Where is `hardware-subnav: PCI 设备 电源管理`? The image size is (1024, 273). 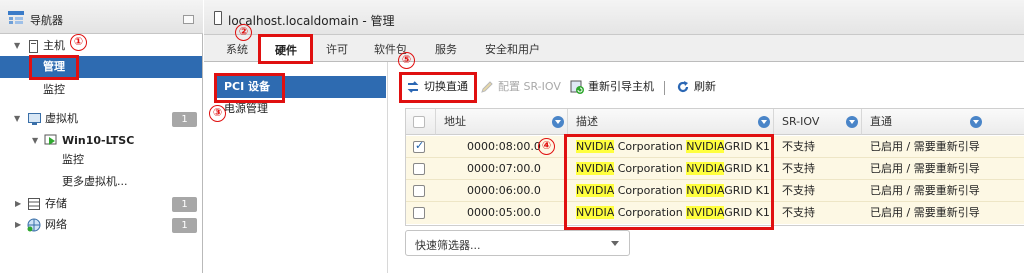 hardware-subnav: PCI 设备 电源管理 is located at coordinates (296, 167).